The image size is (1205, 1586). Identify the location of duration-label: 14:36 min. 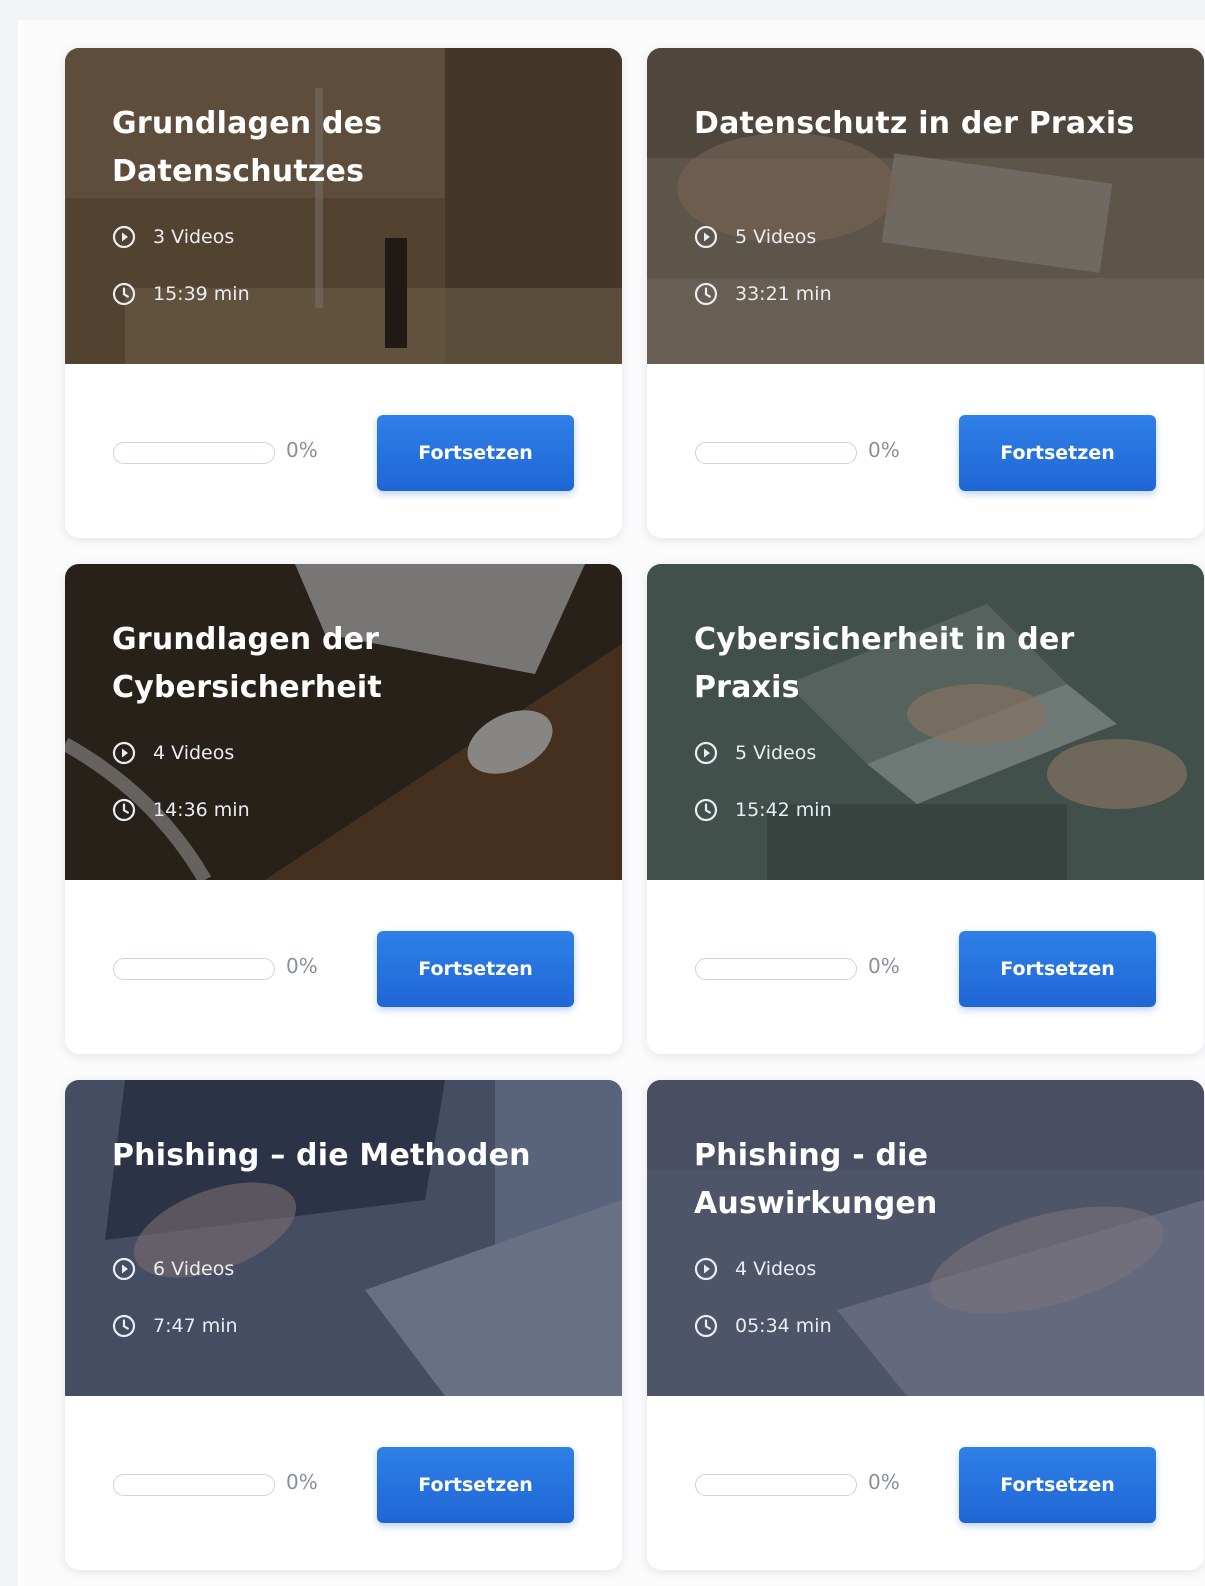
(201, 810).